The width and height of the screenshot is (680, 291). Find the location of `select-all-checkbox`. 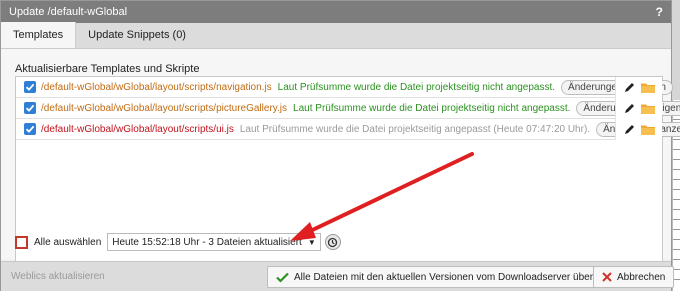

select-all-checkbox is located at coordinates (21, 242).